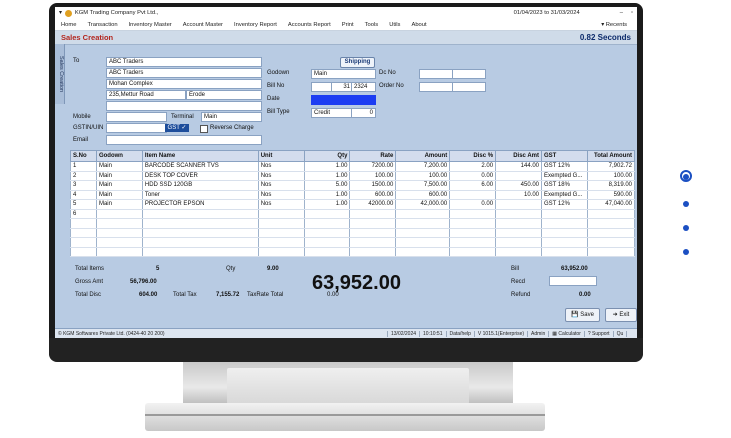 This screenshot has width=731, height=438. What do you see at coordinates (363, 113) in the screenshot?
I see `bill-type-number-field: 0` at bounding box center [363, 113].